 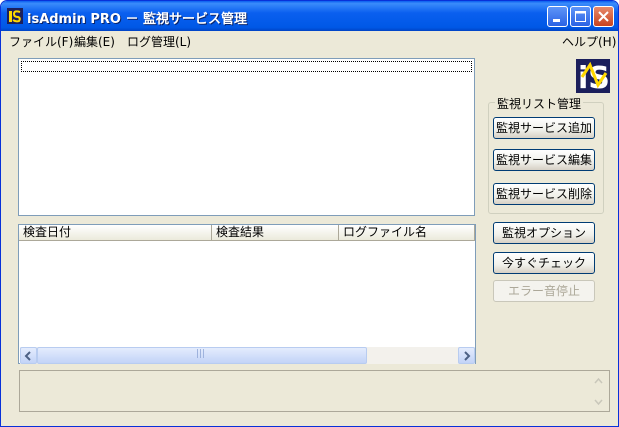 I want to click on menu-log: ログ管理(L), so click(x=159, y=41).